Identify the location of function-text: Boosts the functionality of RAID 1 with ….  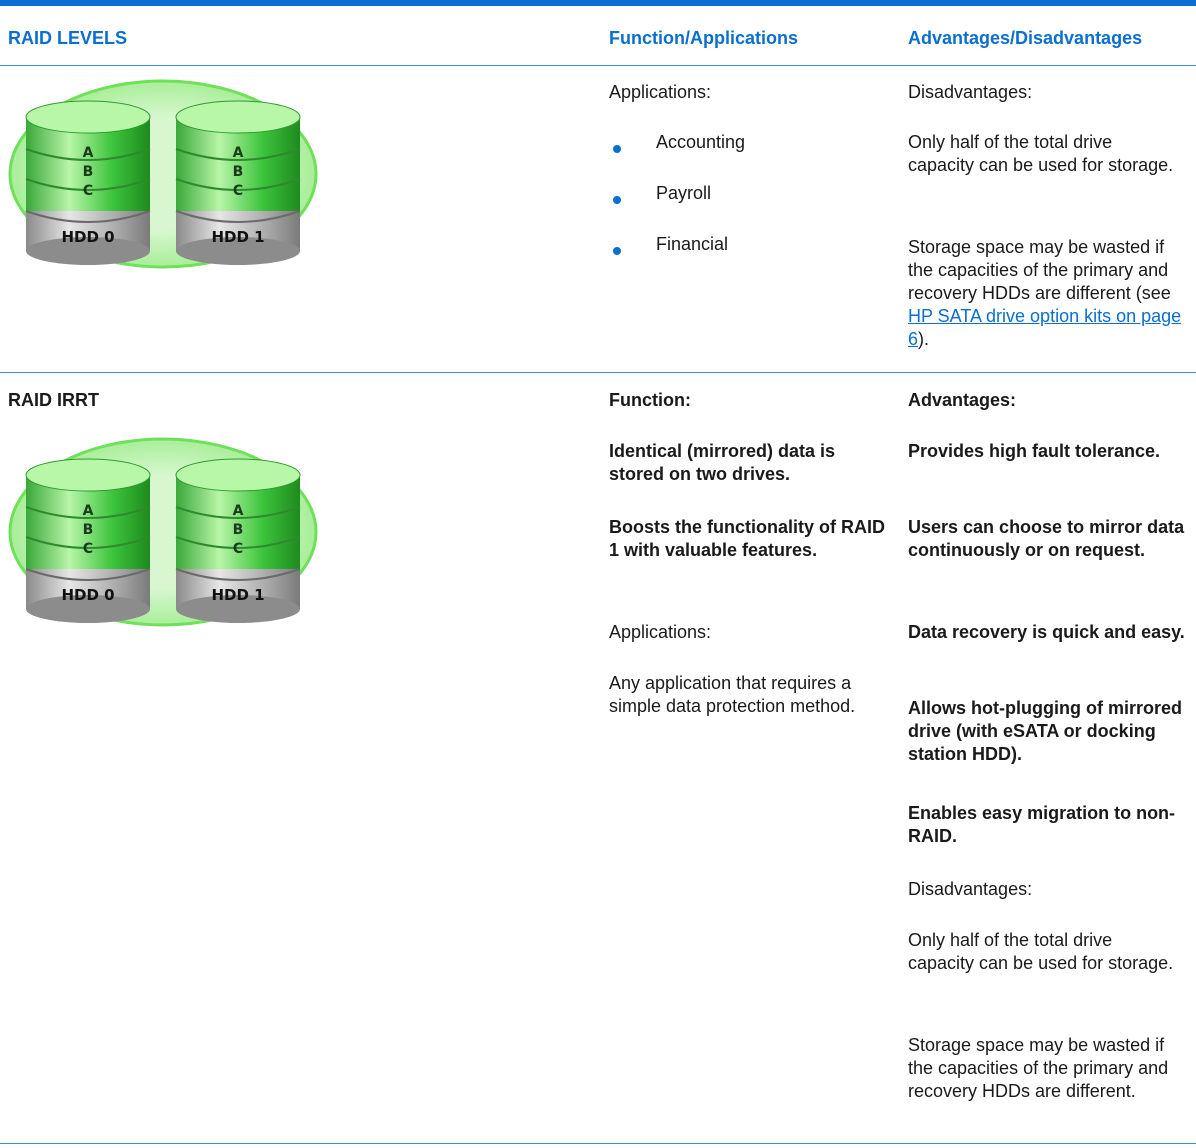
(747, 538).